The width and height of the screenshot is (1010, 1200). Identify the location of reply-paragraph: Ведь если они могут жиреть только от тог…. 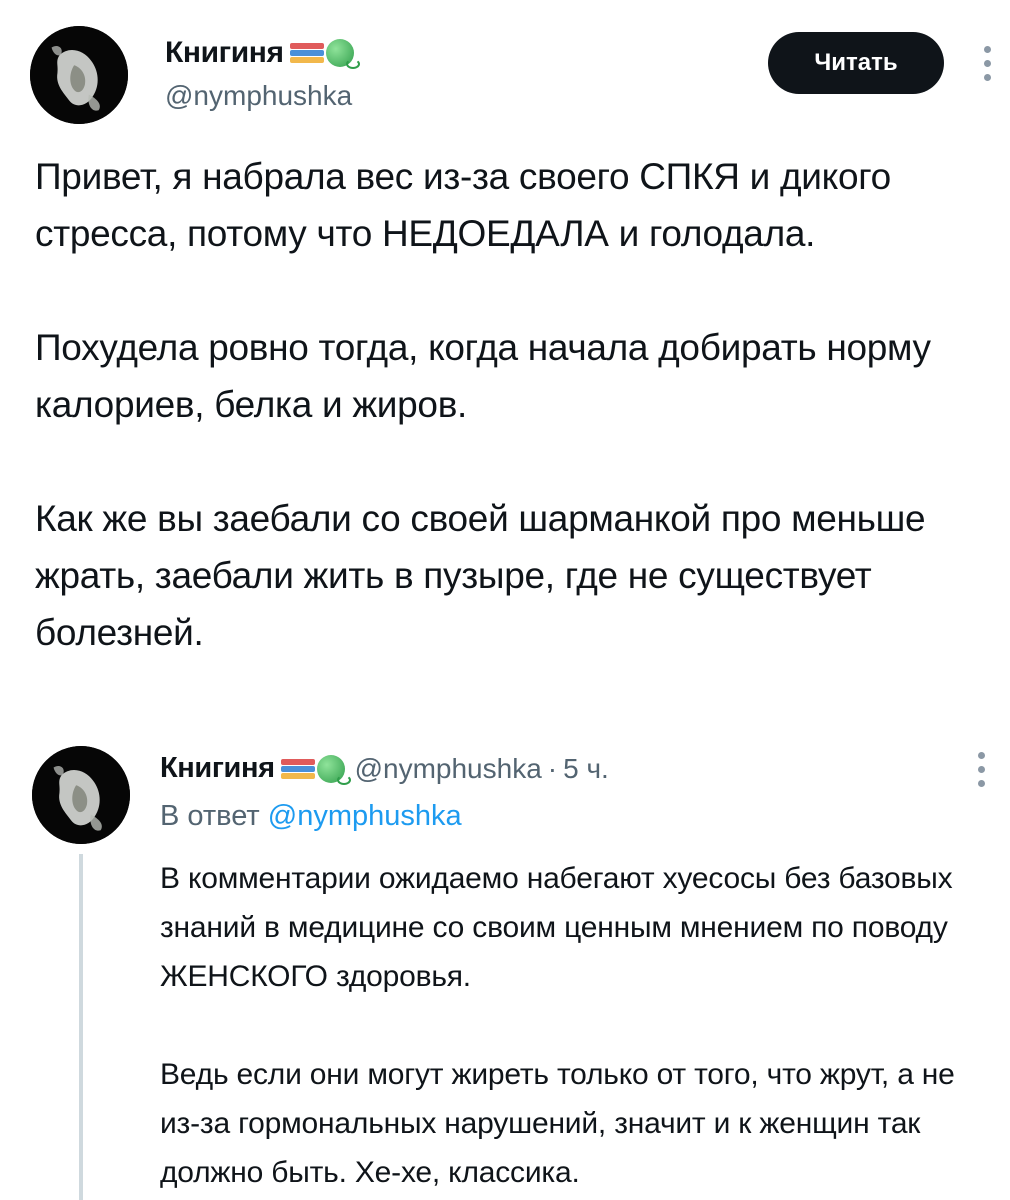
(557, 1123).